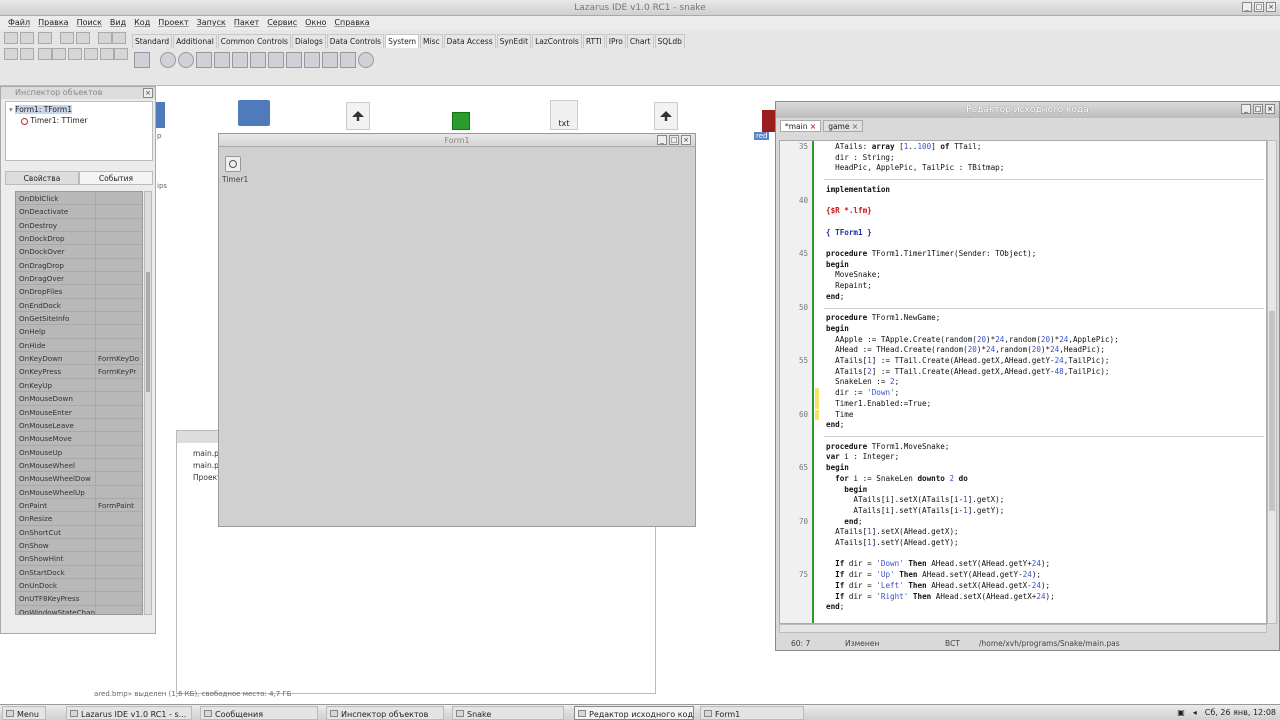 The width and height of the screenshot is (1280, 720). I want to click on palette-tab-dialogs: Dialogs, so click(308, 41).